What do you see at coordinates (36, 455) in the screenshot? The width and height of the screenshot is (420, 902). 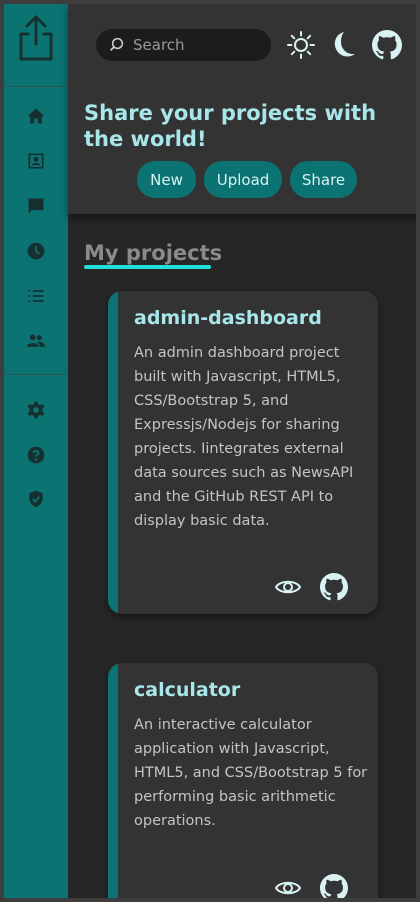 I see `help-icon` at bounding box center [36, 455].